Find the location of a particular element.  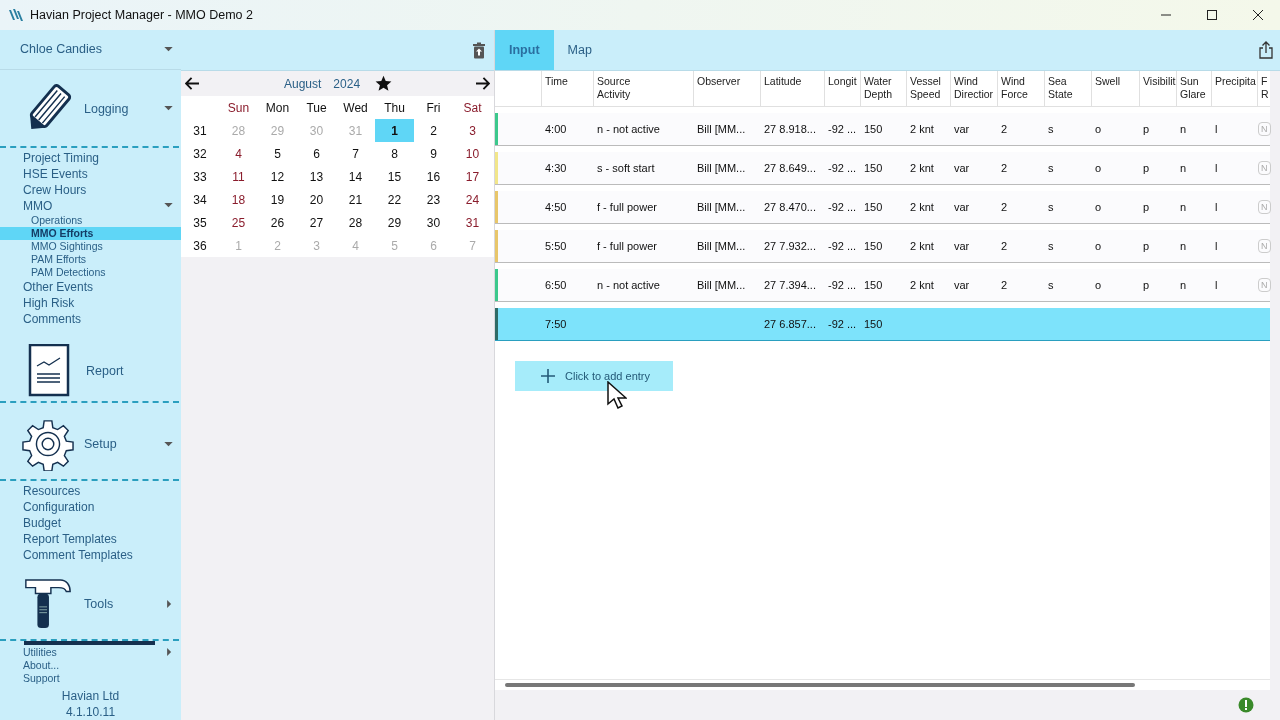

sidebar-subitem: Operations is located at coordinates (57, 220).